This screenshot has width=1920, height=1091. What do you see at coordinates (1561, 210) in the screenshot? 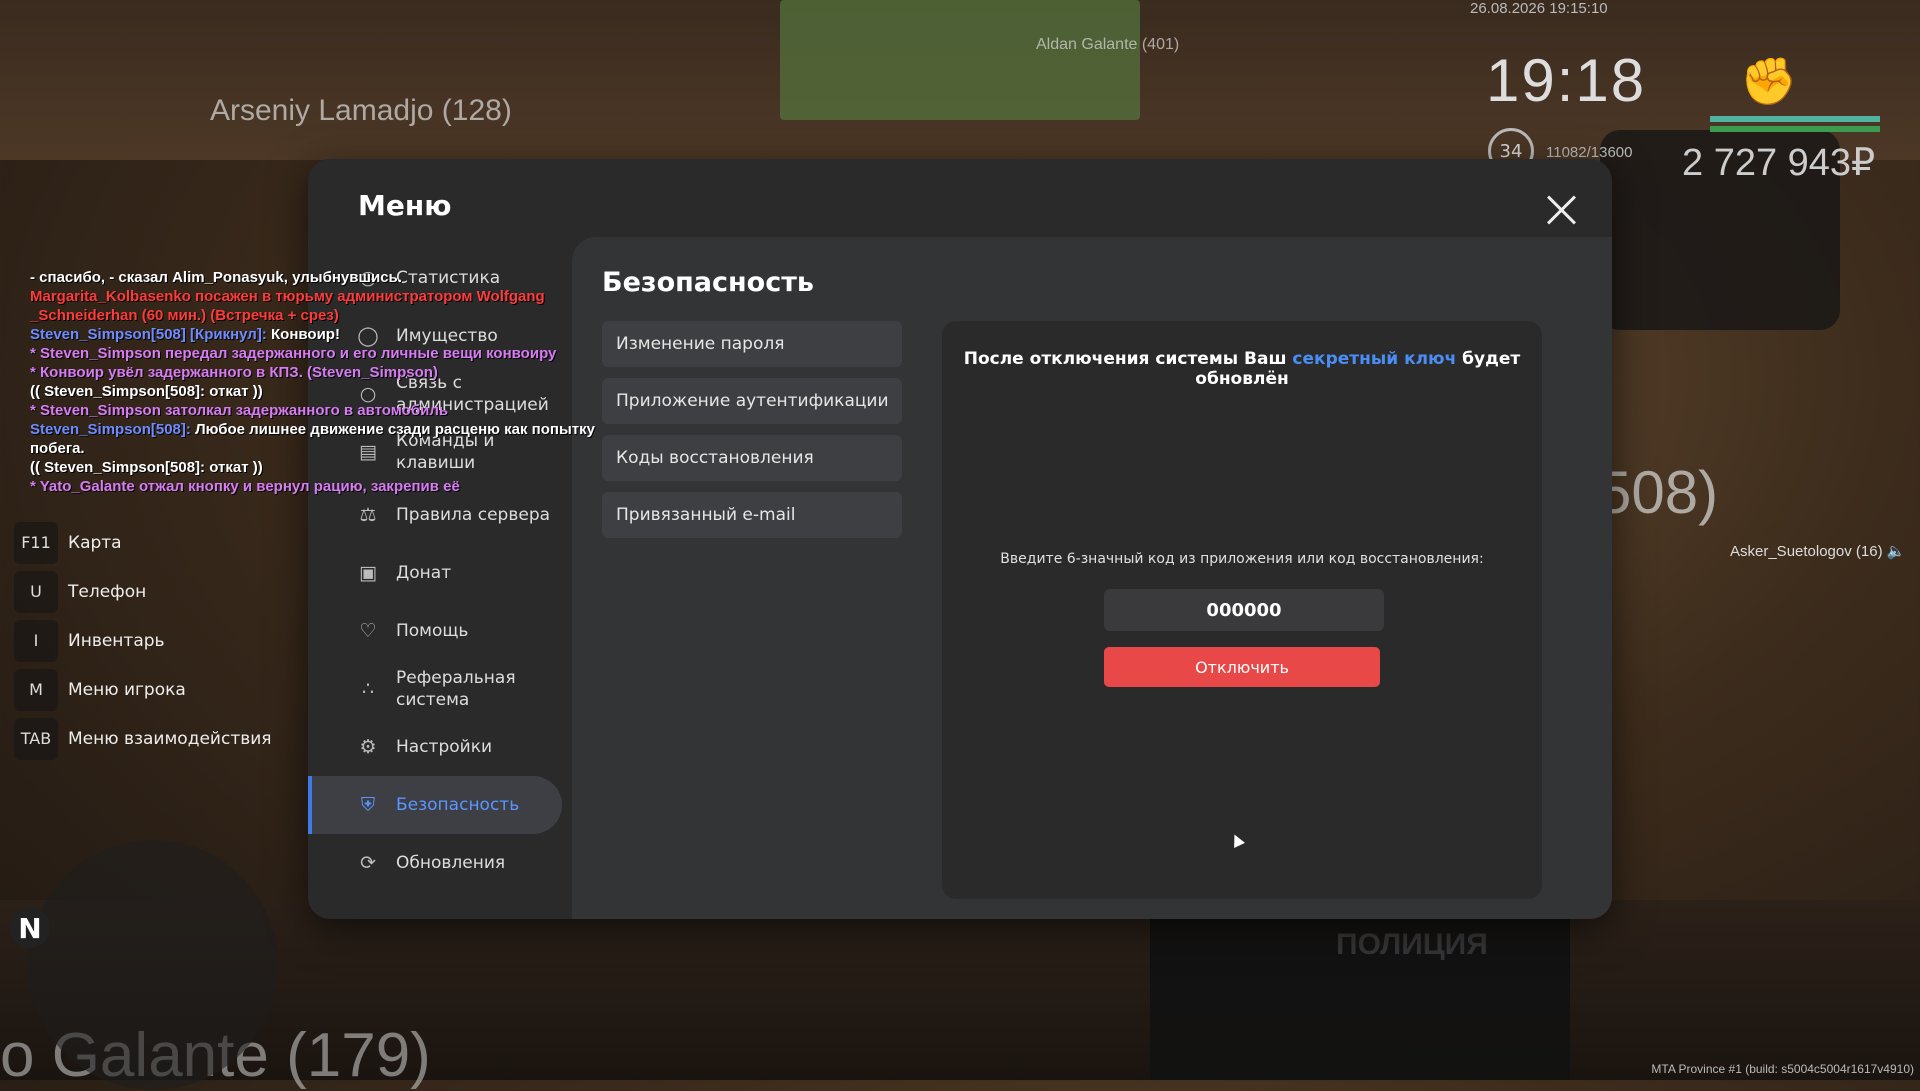
I see `close-icon` at bounding box center [1561, 210].